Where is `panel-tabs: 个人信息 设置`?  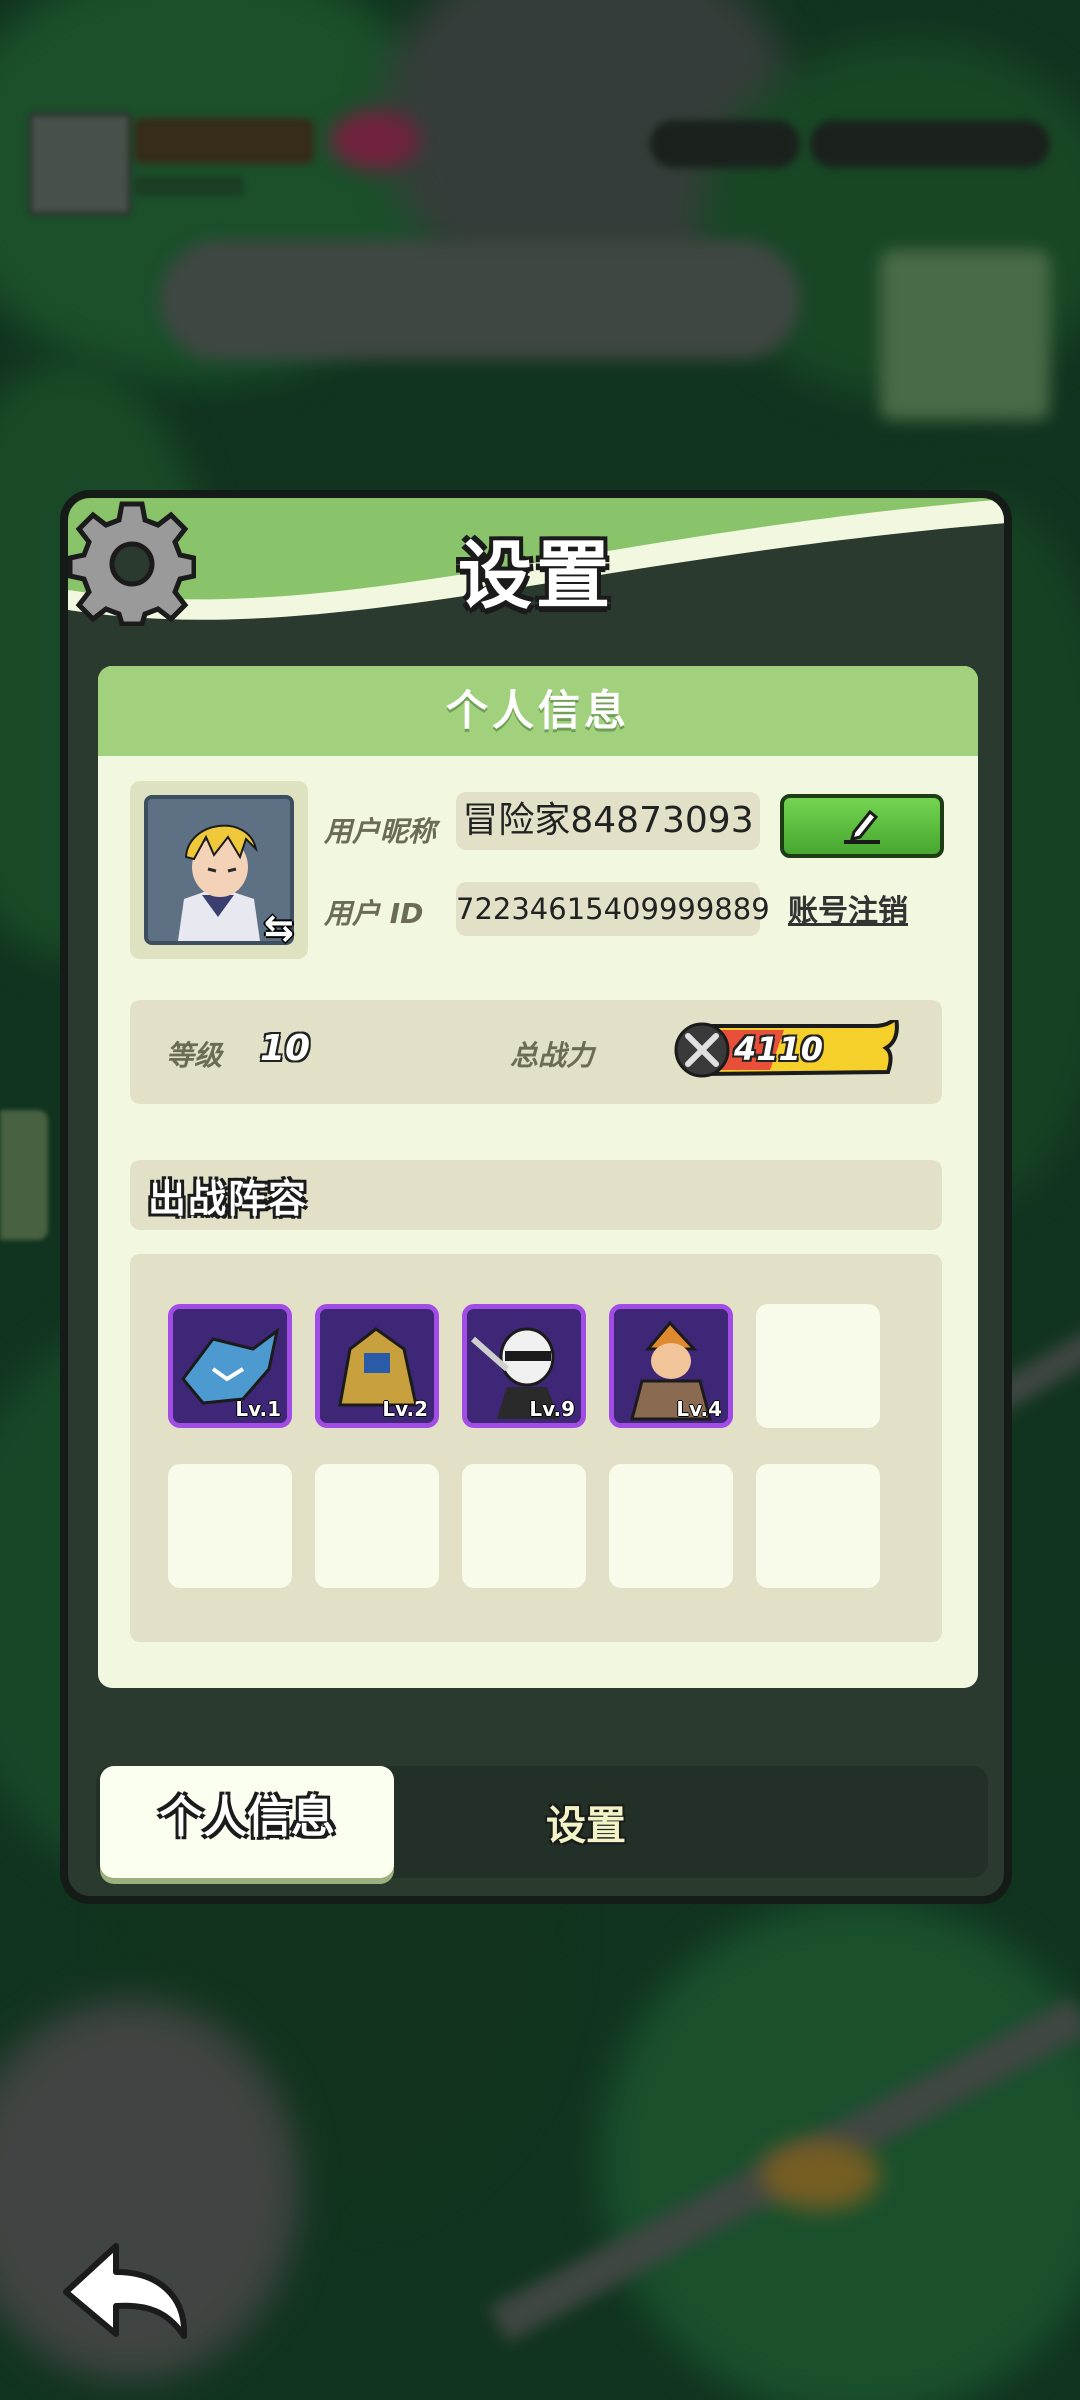 panel-tabs: 个人信息 设置 is located at coordinates (542, 1822).